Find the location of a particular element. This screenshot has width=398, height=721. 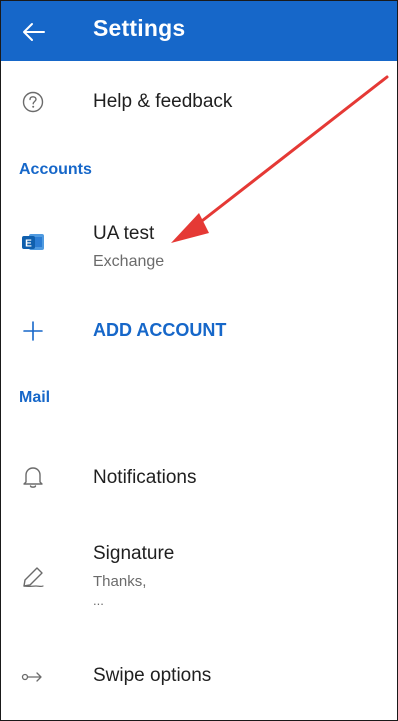

section-mail: Mail is located at coordinates (35, 397).